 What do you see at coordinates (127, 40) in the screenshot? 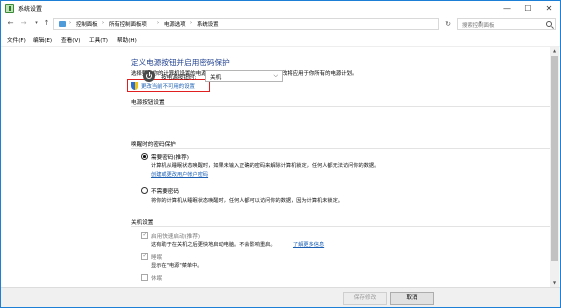
I see `menu-help: 帮助(H)` at bounding box center [127, 40].